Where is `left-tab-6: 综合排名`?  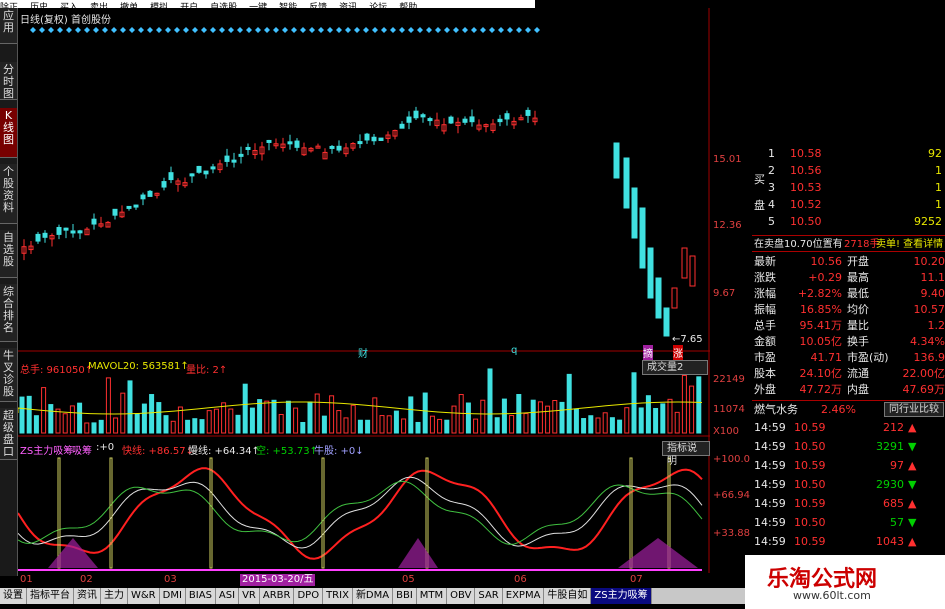
left-tab-6: 综合排名 is located at coordinates (8, 313).